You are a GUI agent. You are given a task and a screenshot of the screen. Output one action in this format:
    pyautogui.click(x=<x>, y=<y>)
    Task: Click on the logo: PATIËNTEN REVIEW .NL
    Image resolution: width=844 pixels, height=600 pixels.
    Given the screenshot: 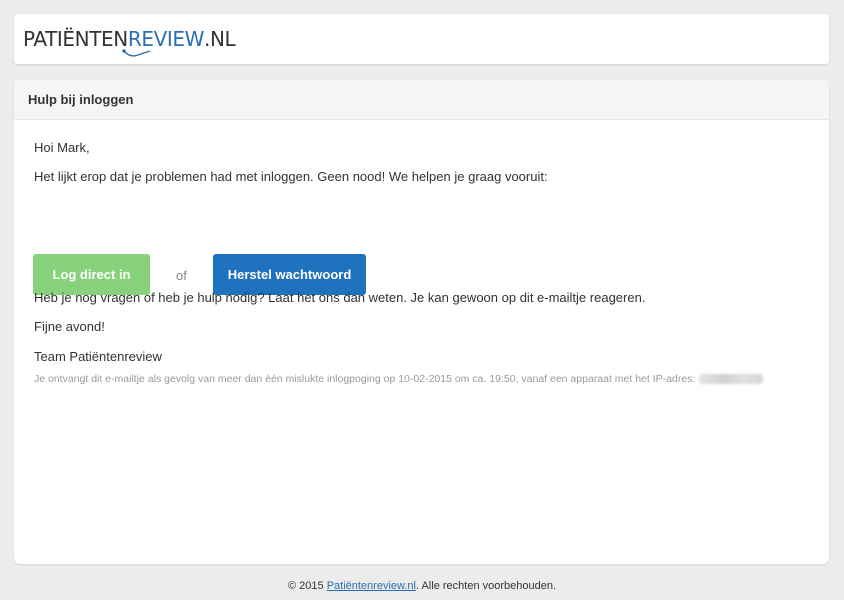 What is the action you would take?
    pyautogui.click(x=129, y=40)
    